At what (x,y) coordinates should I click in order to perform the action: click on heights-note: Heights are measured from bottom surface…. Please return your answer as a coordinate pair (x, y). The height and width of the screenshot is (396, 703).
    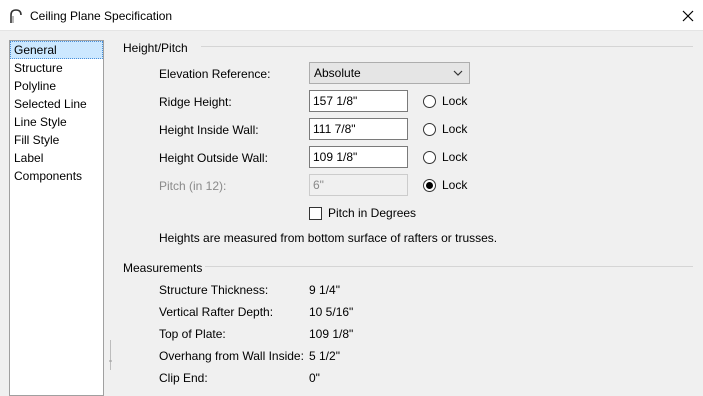
    Looking at the image, I should click on (328, 238).